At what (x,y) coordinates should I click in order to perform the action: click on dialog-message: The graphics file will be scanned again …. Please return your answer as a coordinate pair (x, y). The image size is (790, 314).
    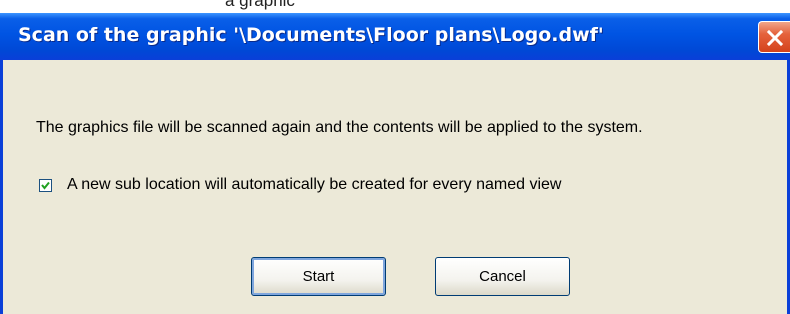
    Looking at the image, I should click on (339, 127).